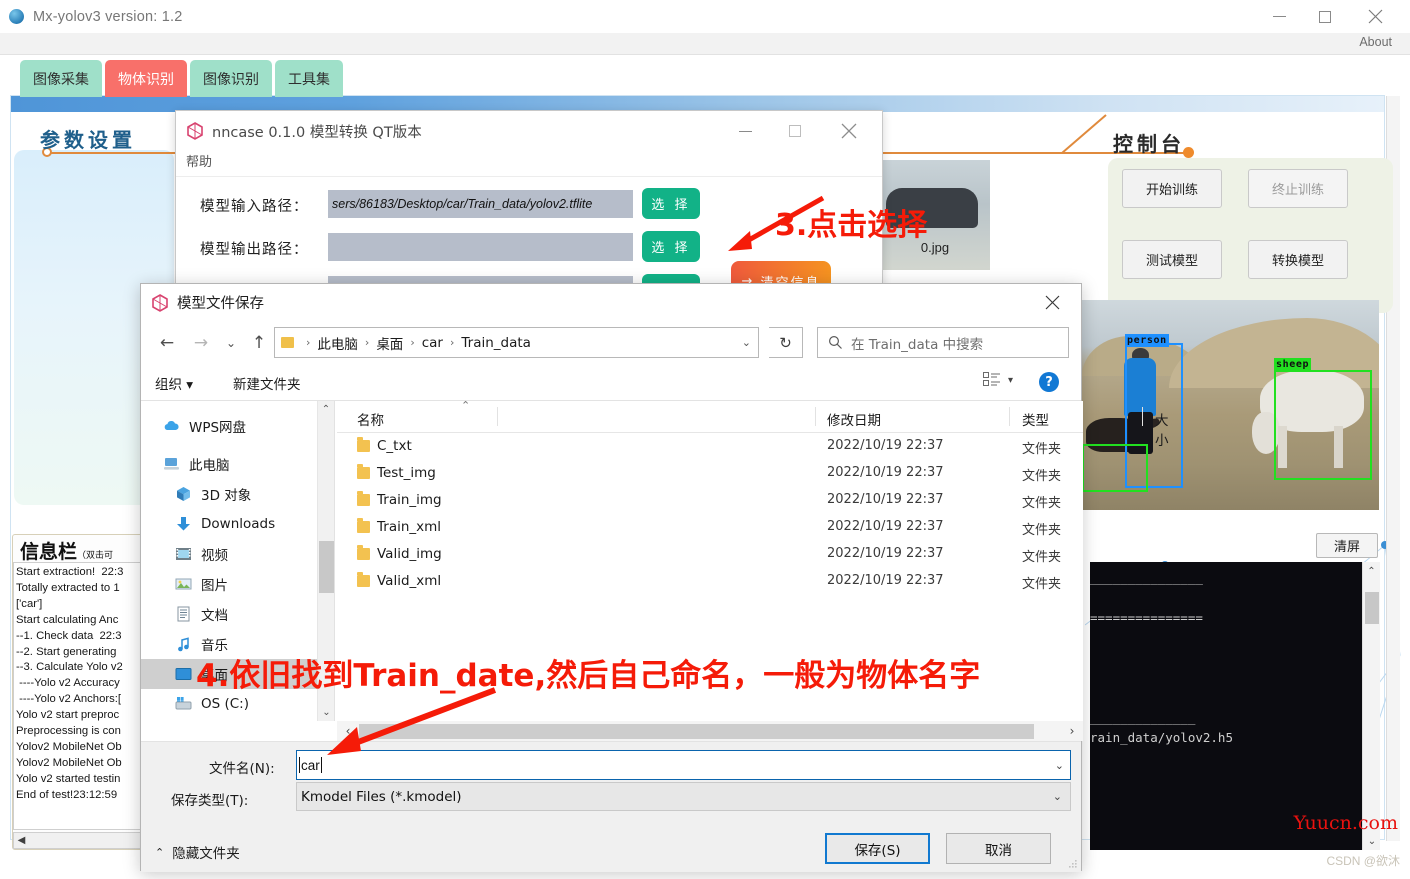  I want to click on breadcrumb-item-desktop: 桌面, so click(389, 343).